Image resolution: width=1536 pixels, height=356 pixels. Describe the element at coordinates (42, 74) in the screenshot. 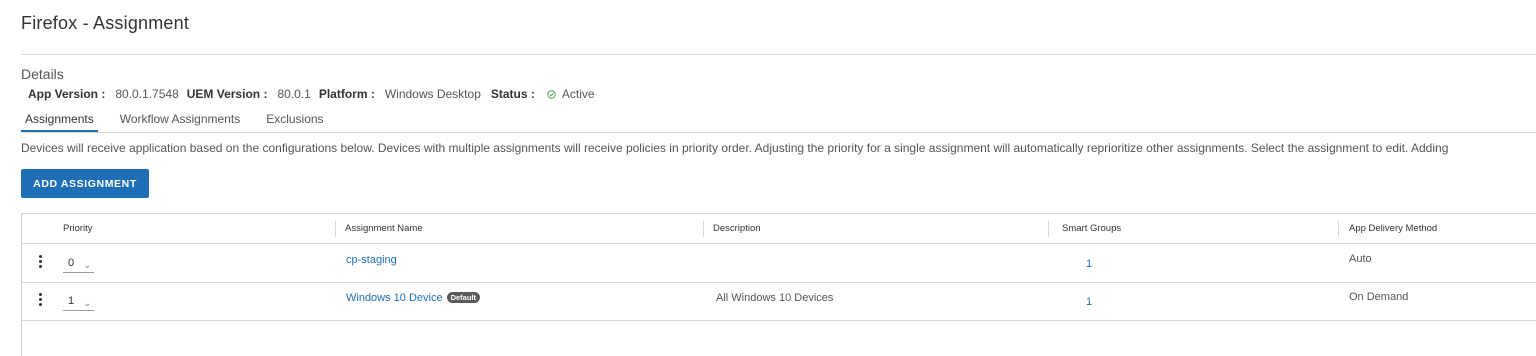

I see `details-heading: Details` at that location.